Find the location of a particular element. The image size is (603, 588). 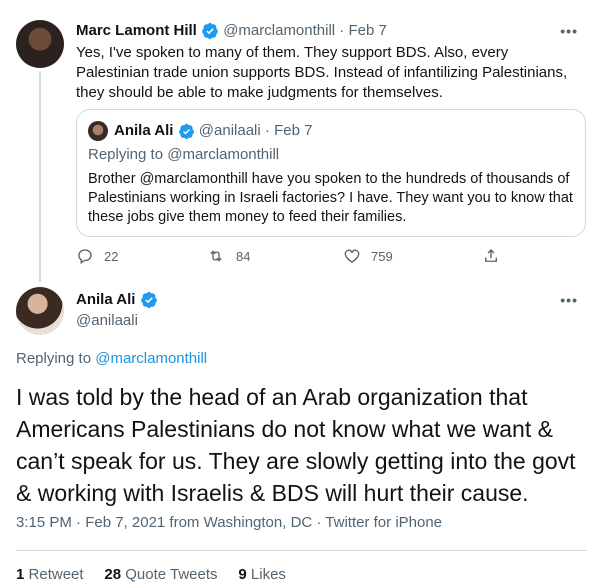

like-count: 759 is located at coordinates (382, 256).